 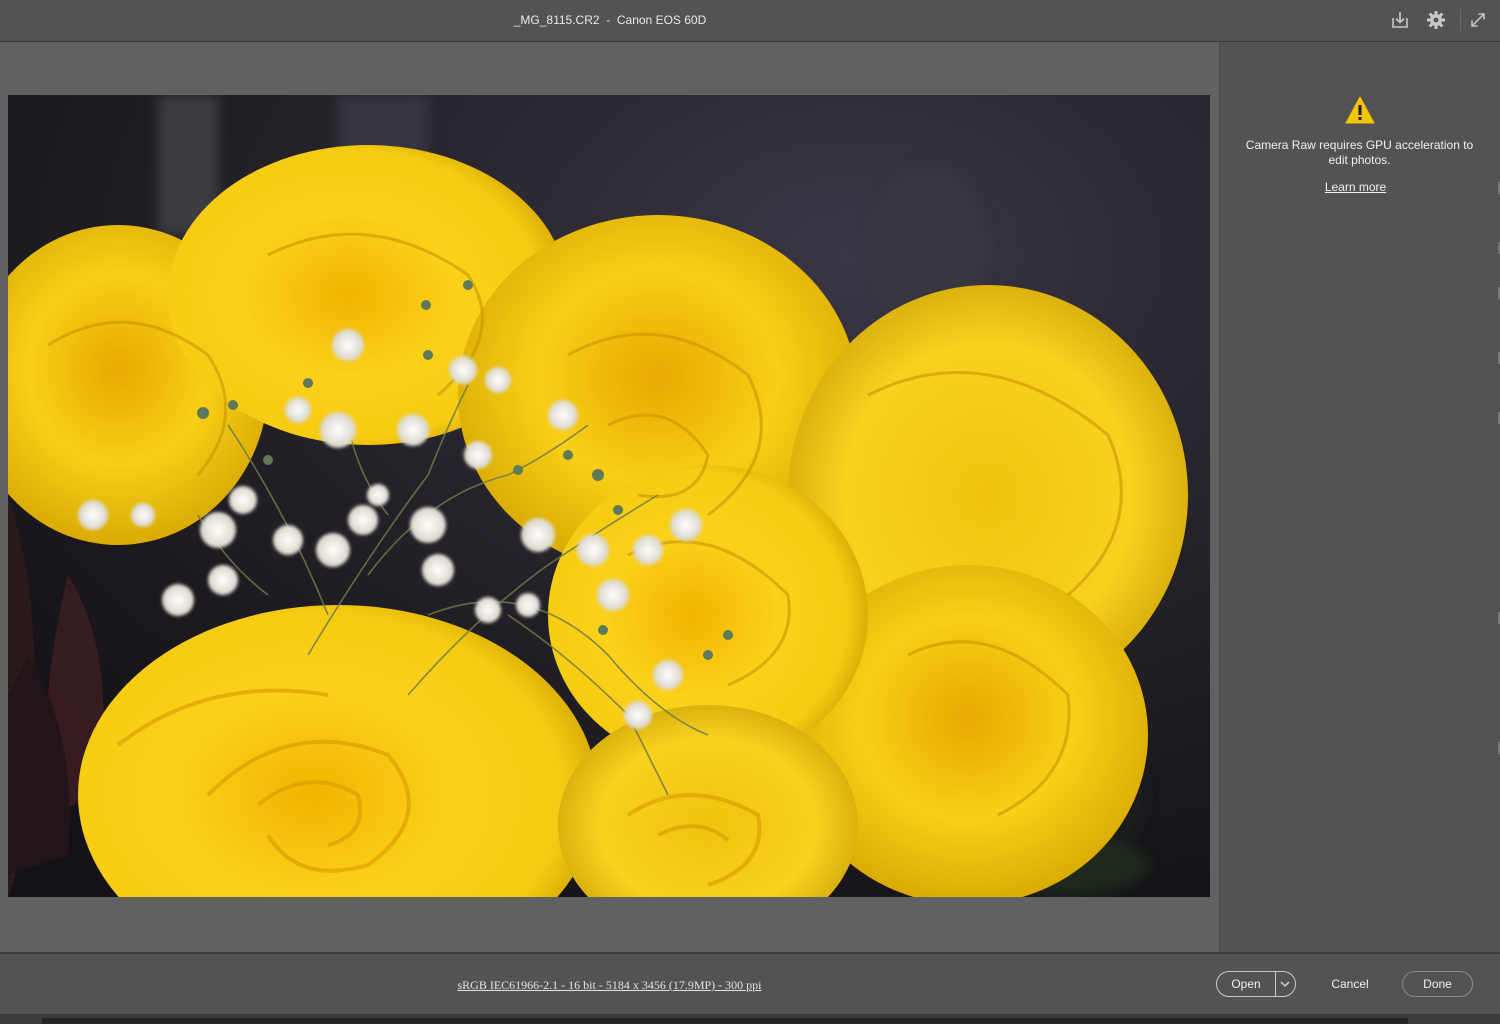 What do you see at coordinates (750, 21) in the screenshot?
I see `title-bar: _MG_8115.CR2 - Canon EOS 60D` at bounding box center [750, 21].